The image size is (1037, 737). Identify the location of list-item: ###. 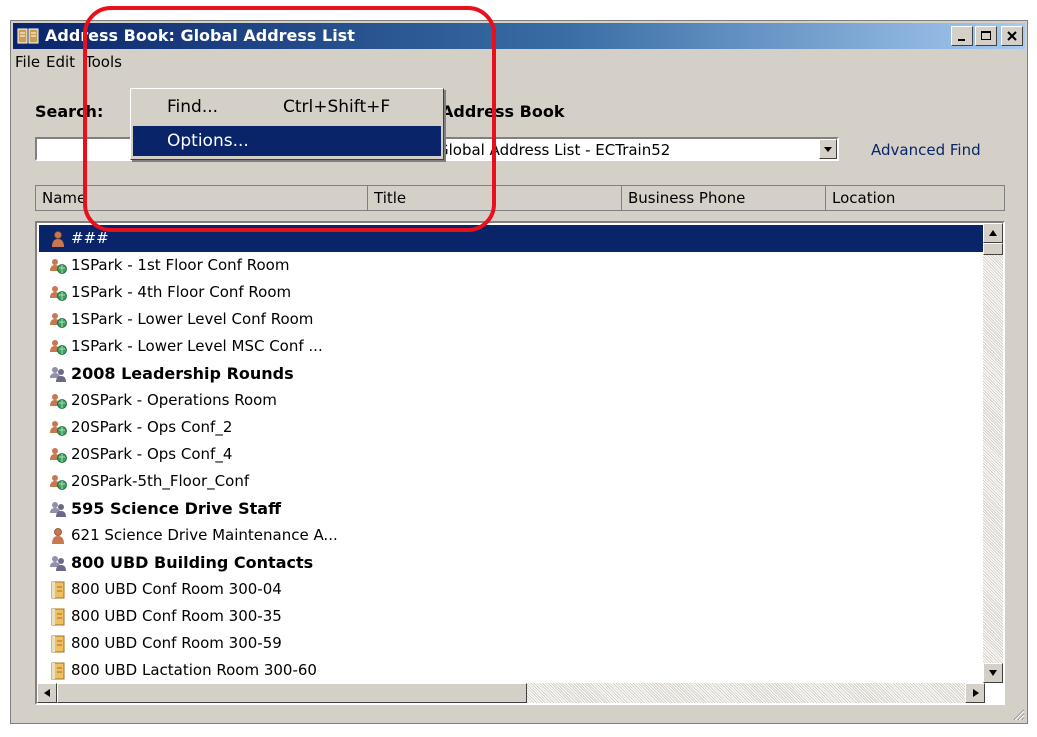
(513, 238).